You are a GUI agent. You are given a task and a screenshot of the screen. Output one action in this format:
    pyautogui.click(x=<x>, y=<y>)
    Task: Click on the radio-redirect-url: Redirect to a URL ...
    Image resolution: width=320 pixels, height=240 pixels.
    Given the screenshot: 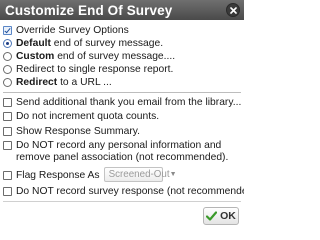 What is the action you would take?
    pyautogui.click(x=122, y=83)
    